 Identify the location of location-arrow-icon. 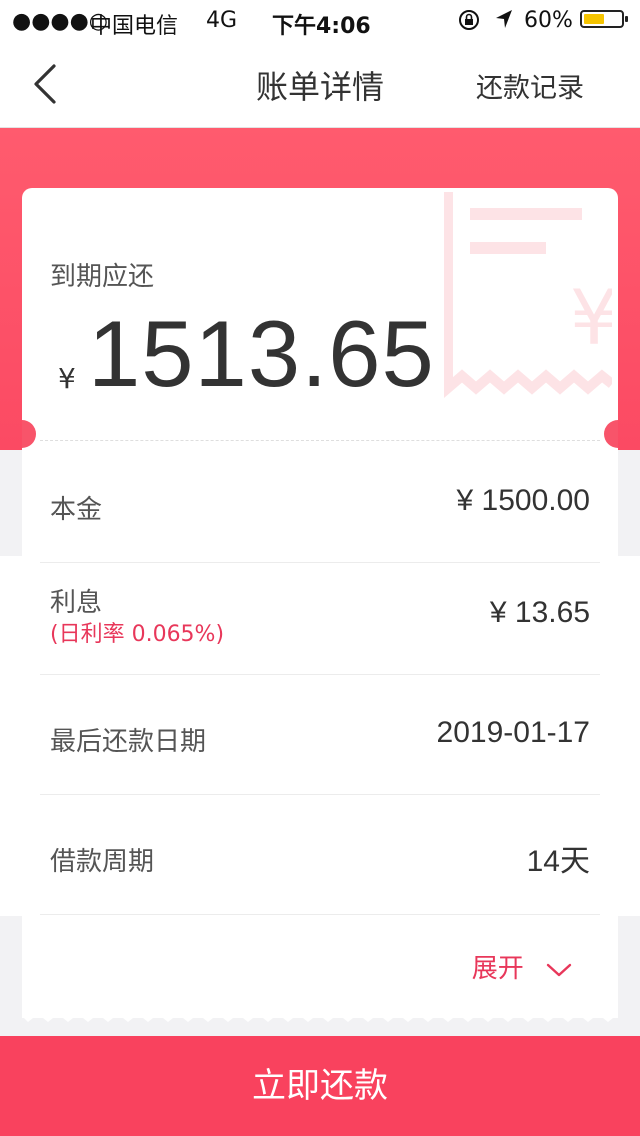
(504, 22).